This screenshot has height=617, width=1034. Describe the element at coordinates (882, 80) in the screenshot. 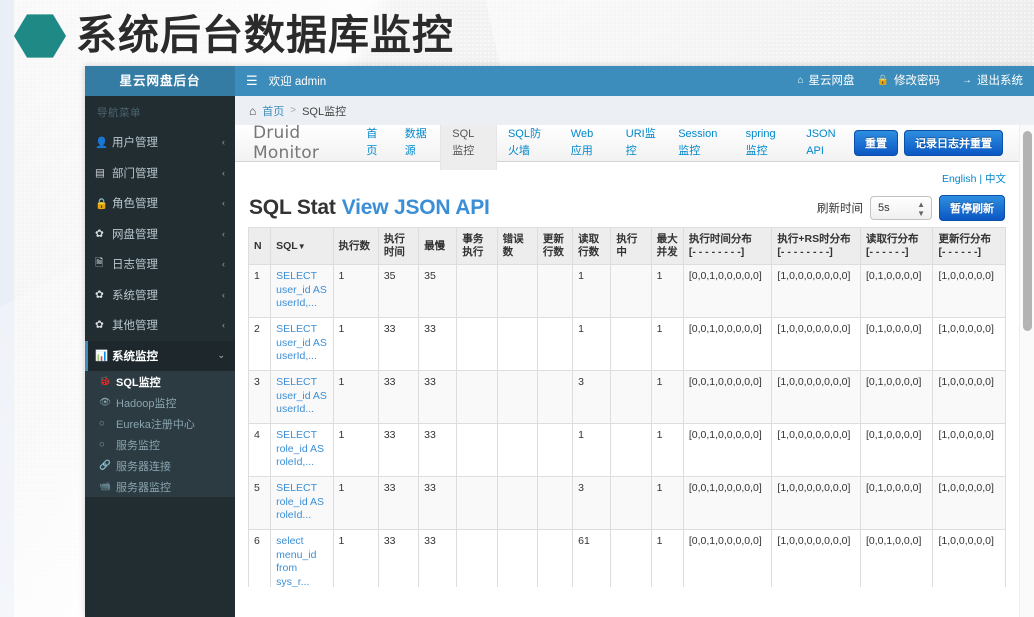

I see `lock-icon: 🔒` at that location.